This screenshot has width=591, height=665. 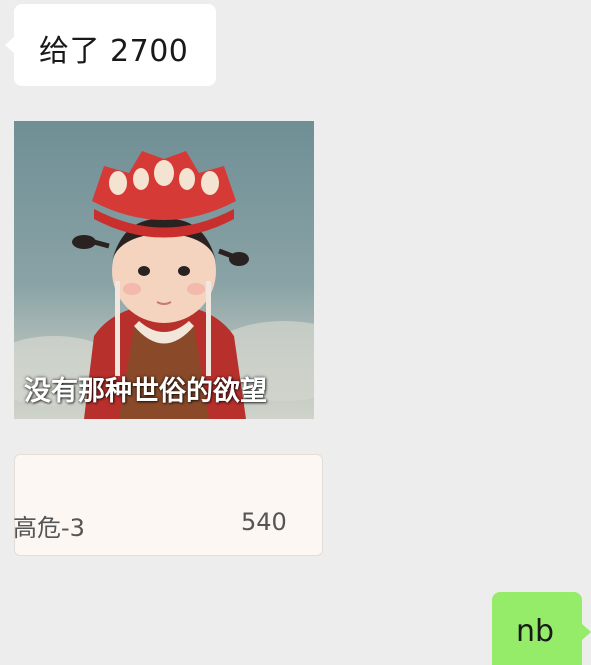 What do you see at coordinates (145, 391) in the screenshot?
I see `sticker-caption: 没有那种世俗的欲望` at bounding box center [145, 391].